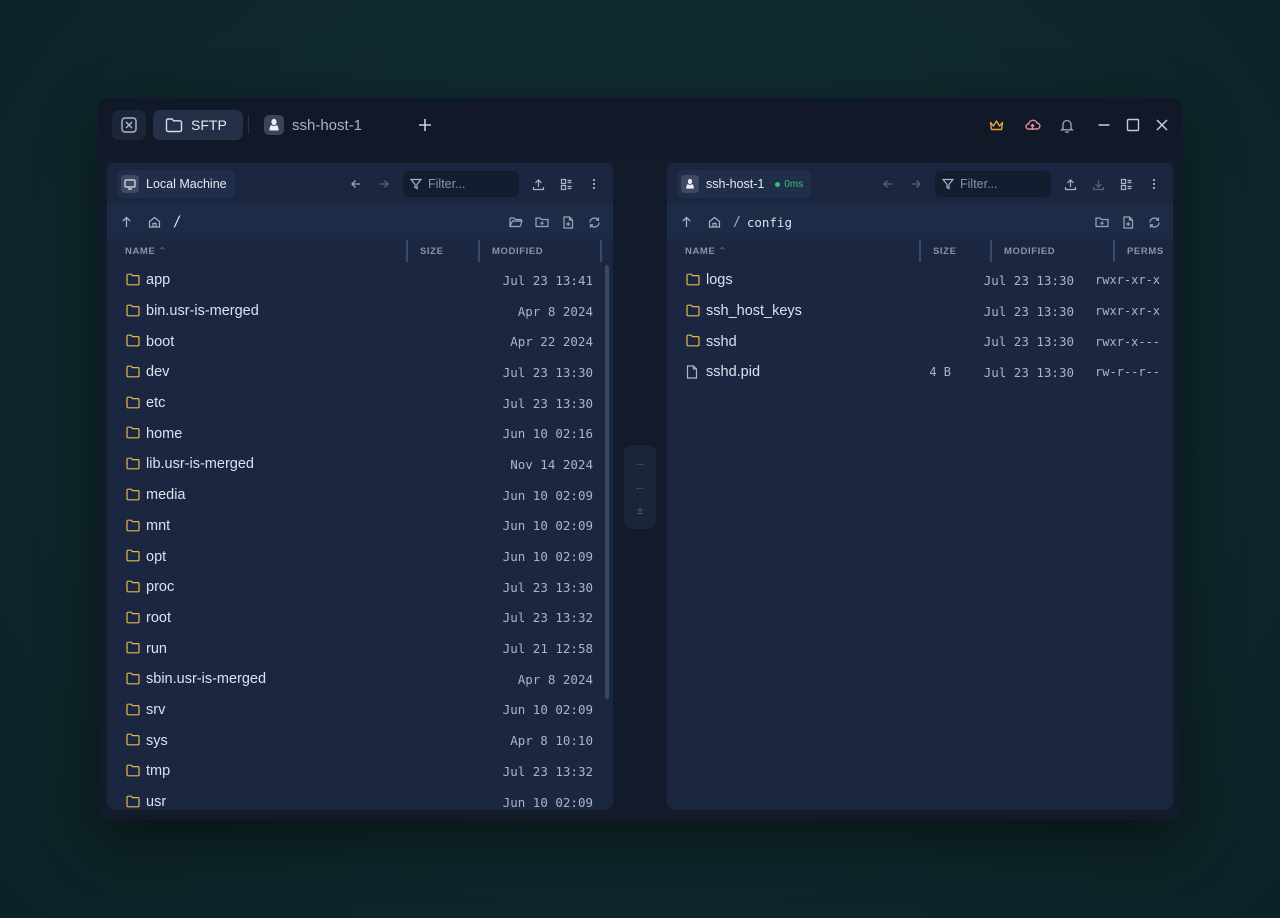  I want to click on file-name: usr, so click(156, 802).